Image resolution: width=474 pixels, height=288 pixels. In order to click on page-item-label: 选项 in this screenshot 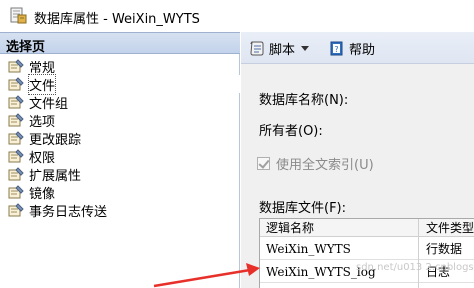, I will do `click(42, 122)`.